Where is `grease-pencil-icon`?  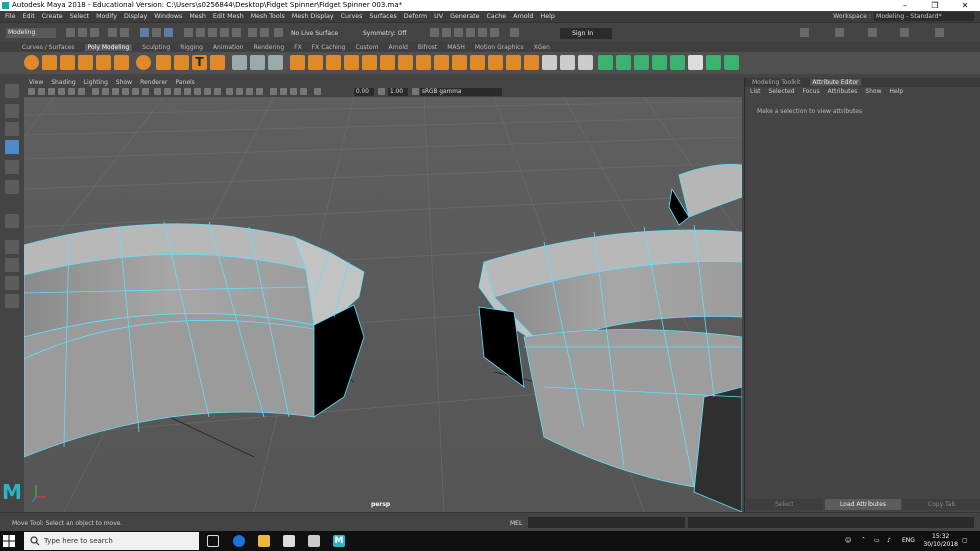
grease-pencil-icon is located at coordinates (81, 91).